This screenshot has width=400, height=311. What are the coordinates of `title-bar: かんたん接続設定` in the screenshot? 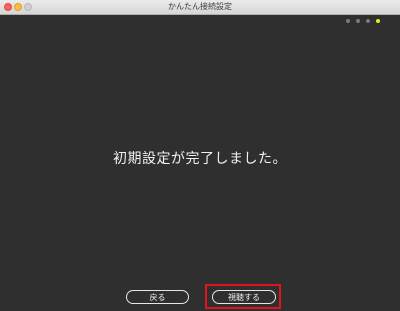 It's located at (200, 7).